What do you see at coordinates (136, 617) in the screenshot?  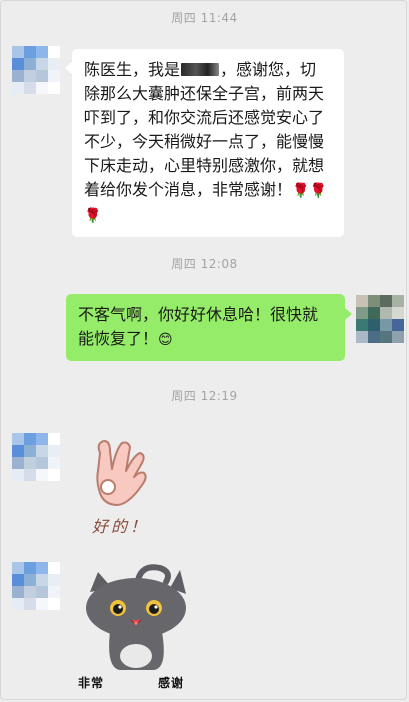 I see `cat-icon` at bounding box center [136, 617].